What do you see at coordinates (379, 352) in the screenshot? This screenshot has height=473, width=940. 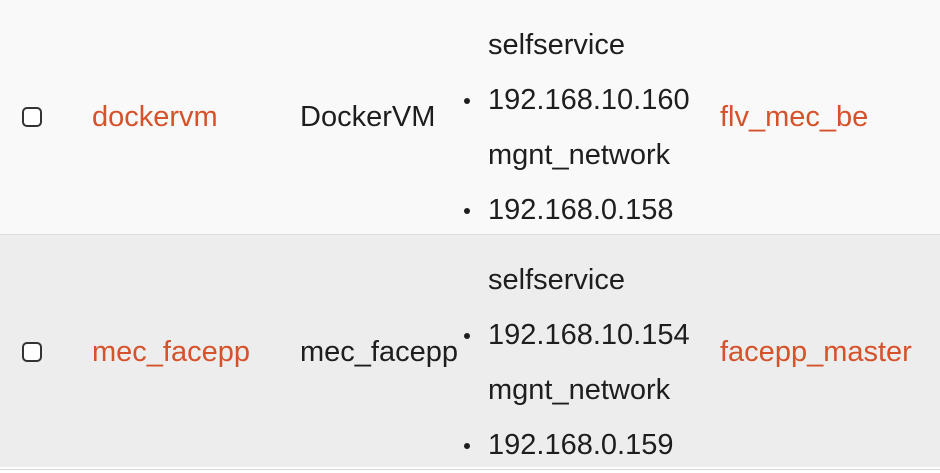 I see `image-name: mec_facepp` at bounding box center [379, 352].